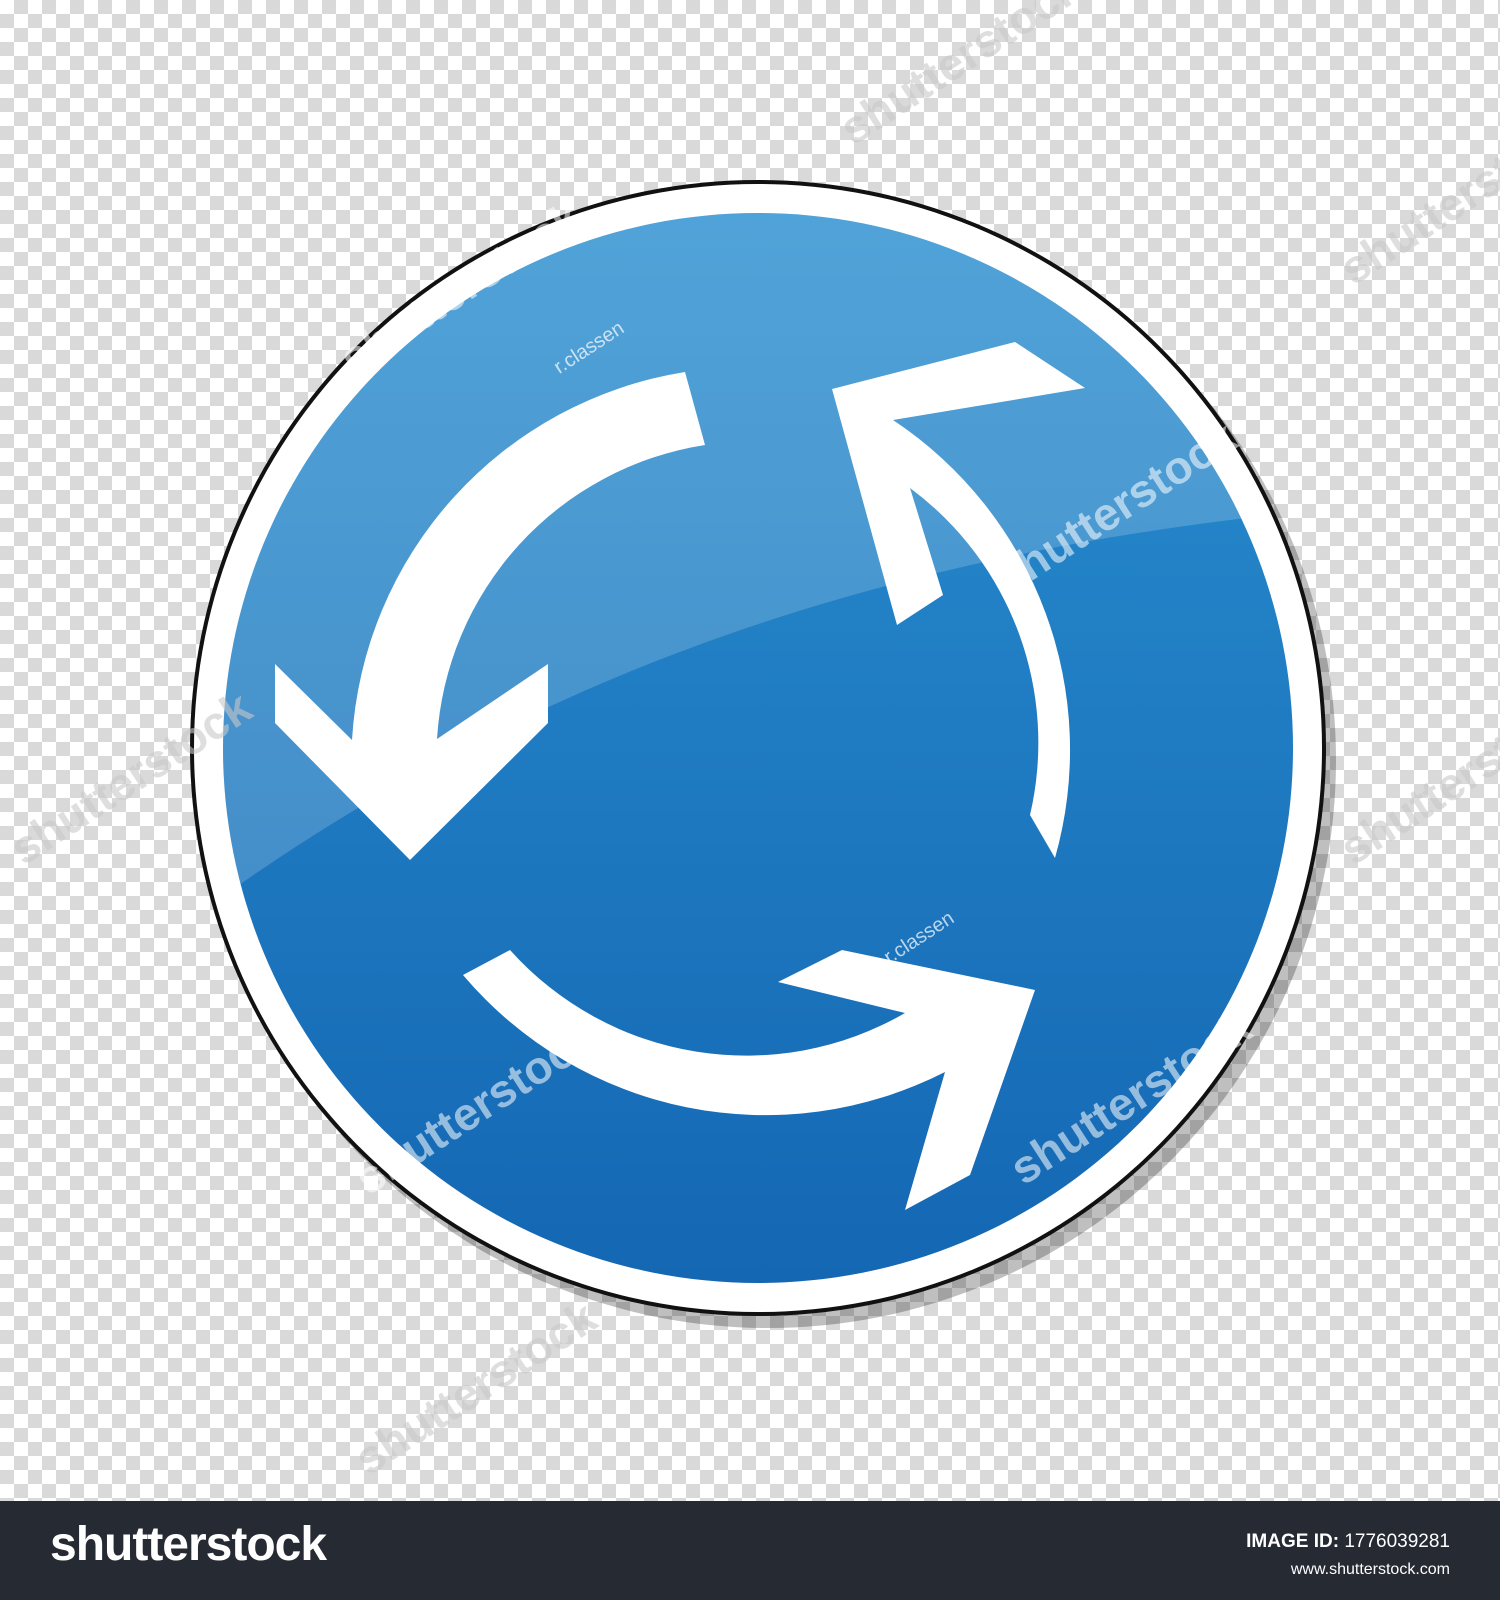 Image resolution: width=1500 pixels, height=1600 pixels. Describe the element at coordinates (188, 1544) in the screenshot. I see `shutterstock-logo: shutterstock` at that location.